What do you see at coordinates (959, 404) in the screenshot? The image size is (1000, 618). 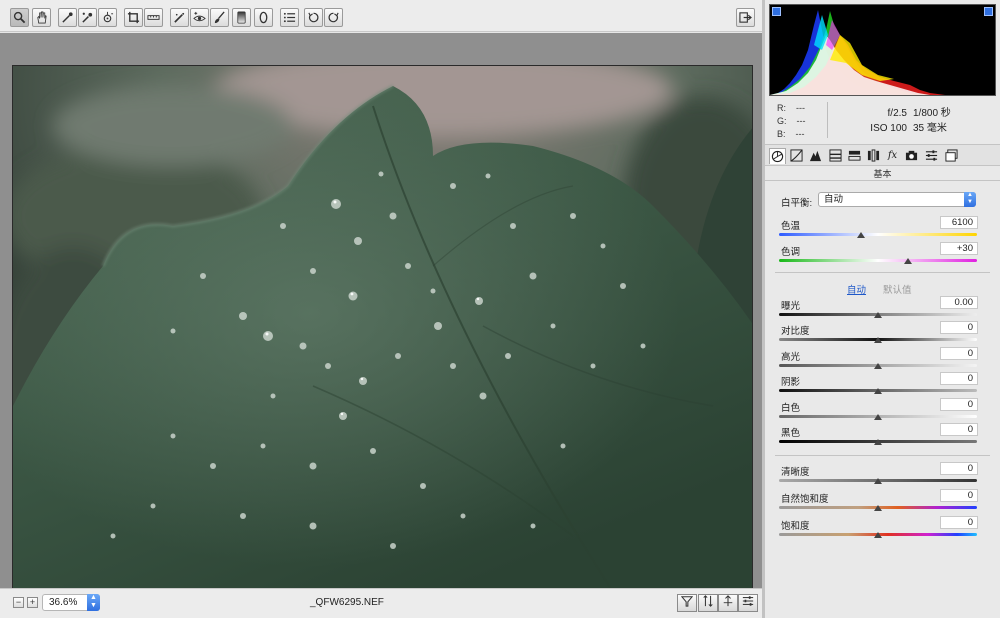 I see `whites-input: 0` at bounding box center [959, 404].